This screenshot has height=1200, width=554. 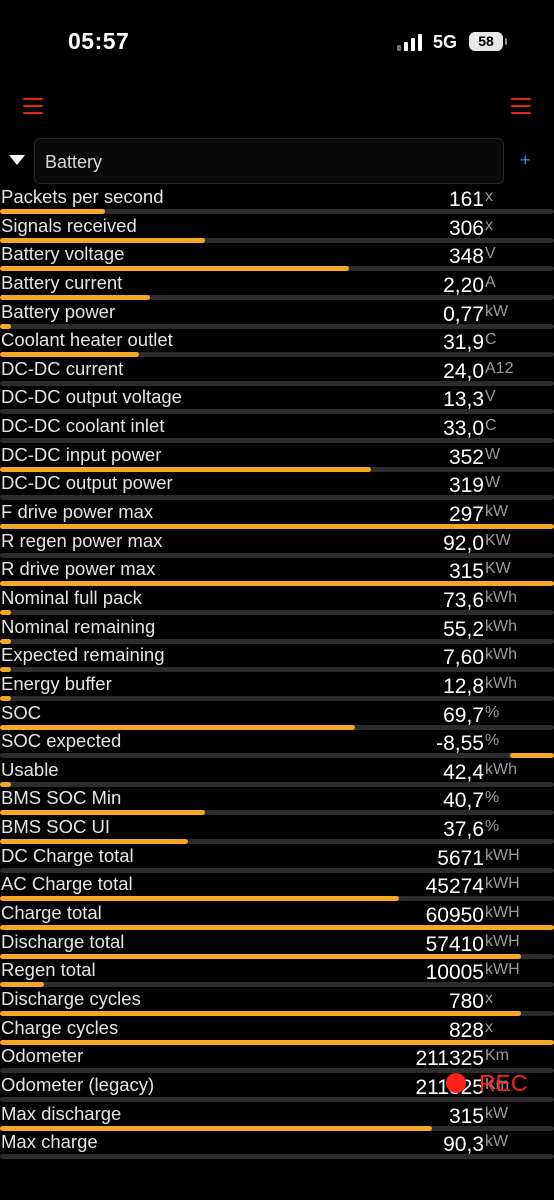 I want to click on metric-unit: Km, so click(x=497, y=1056).